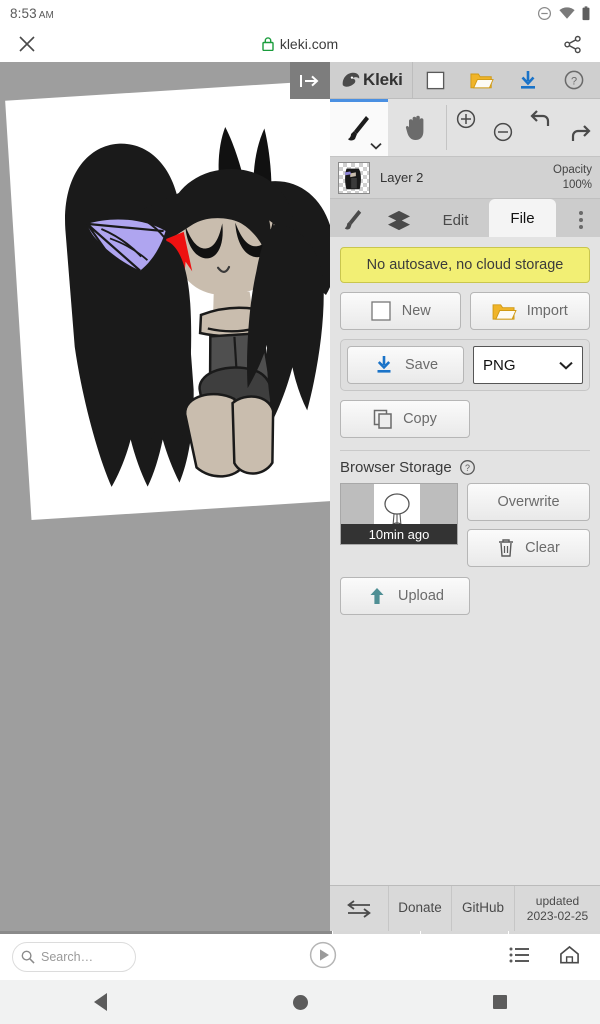 The image size is (600, 1024). Describe the element at coordinates (400, 311) in the screenshot. I see `new-button: New` at that location.